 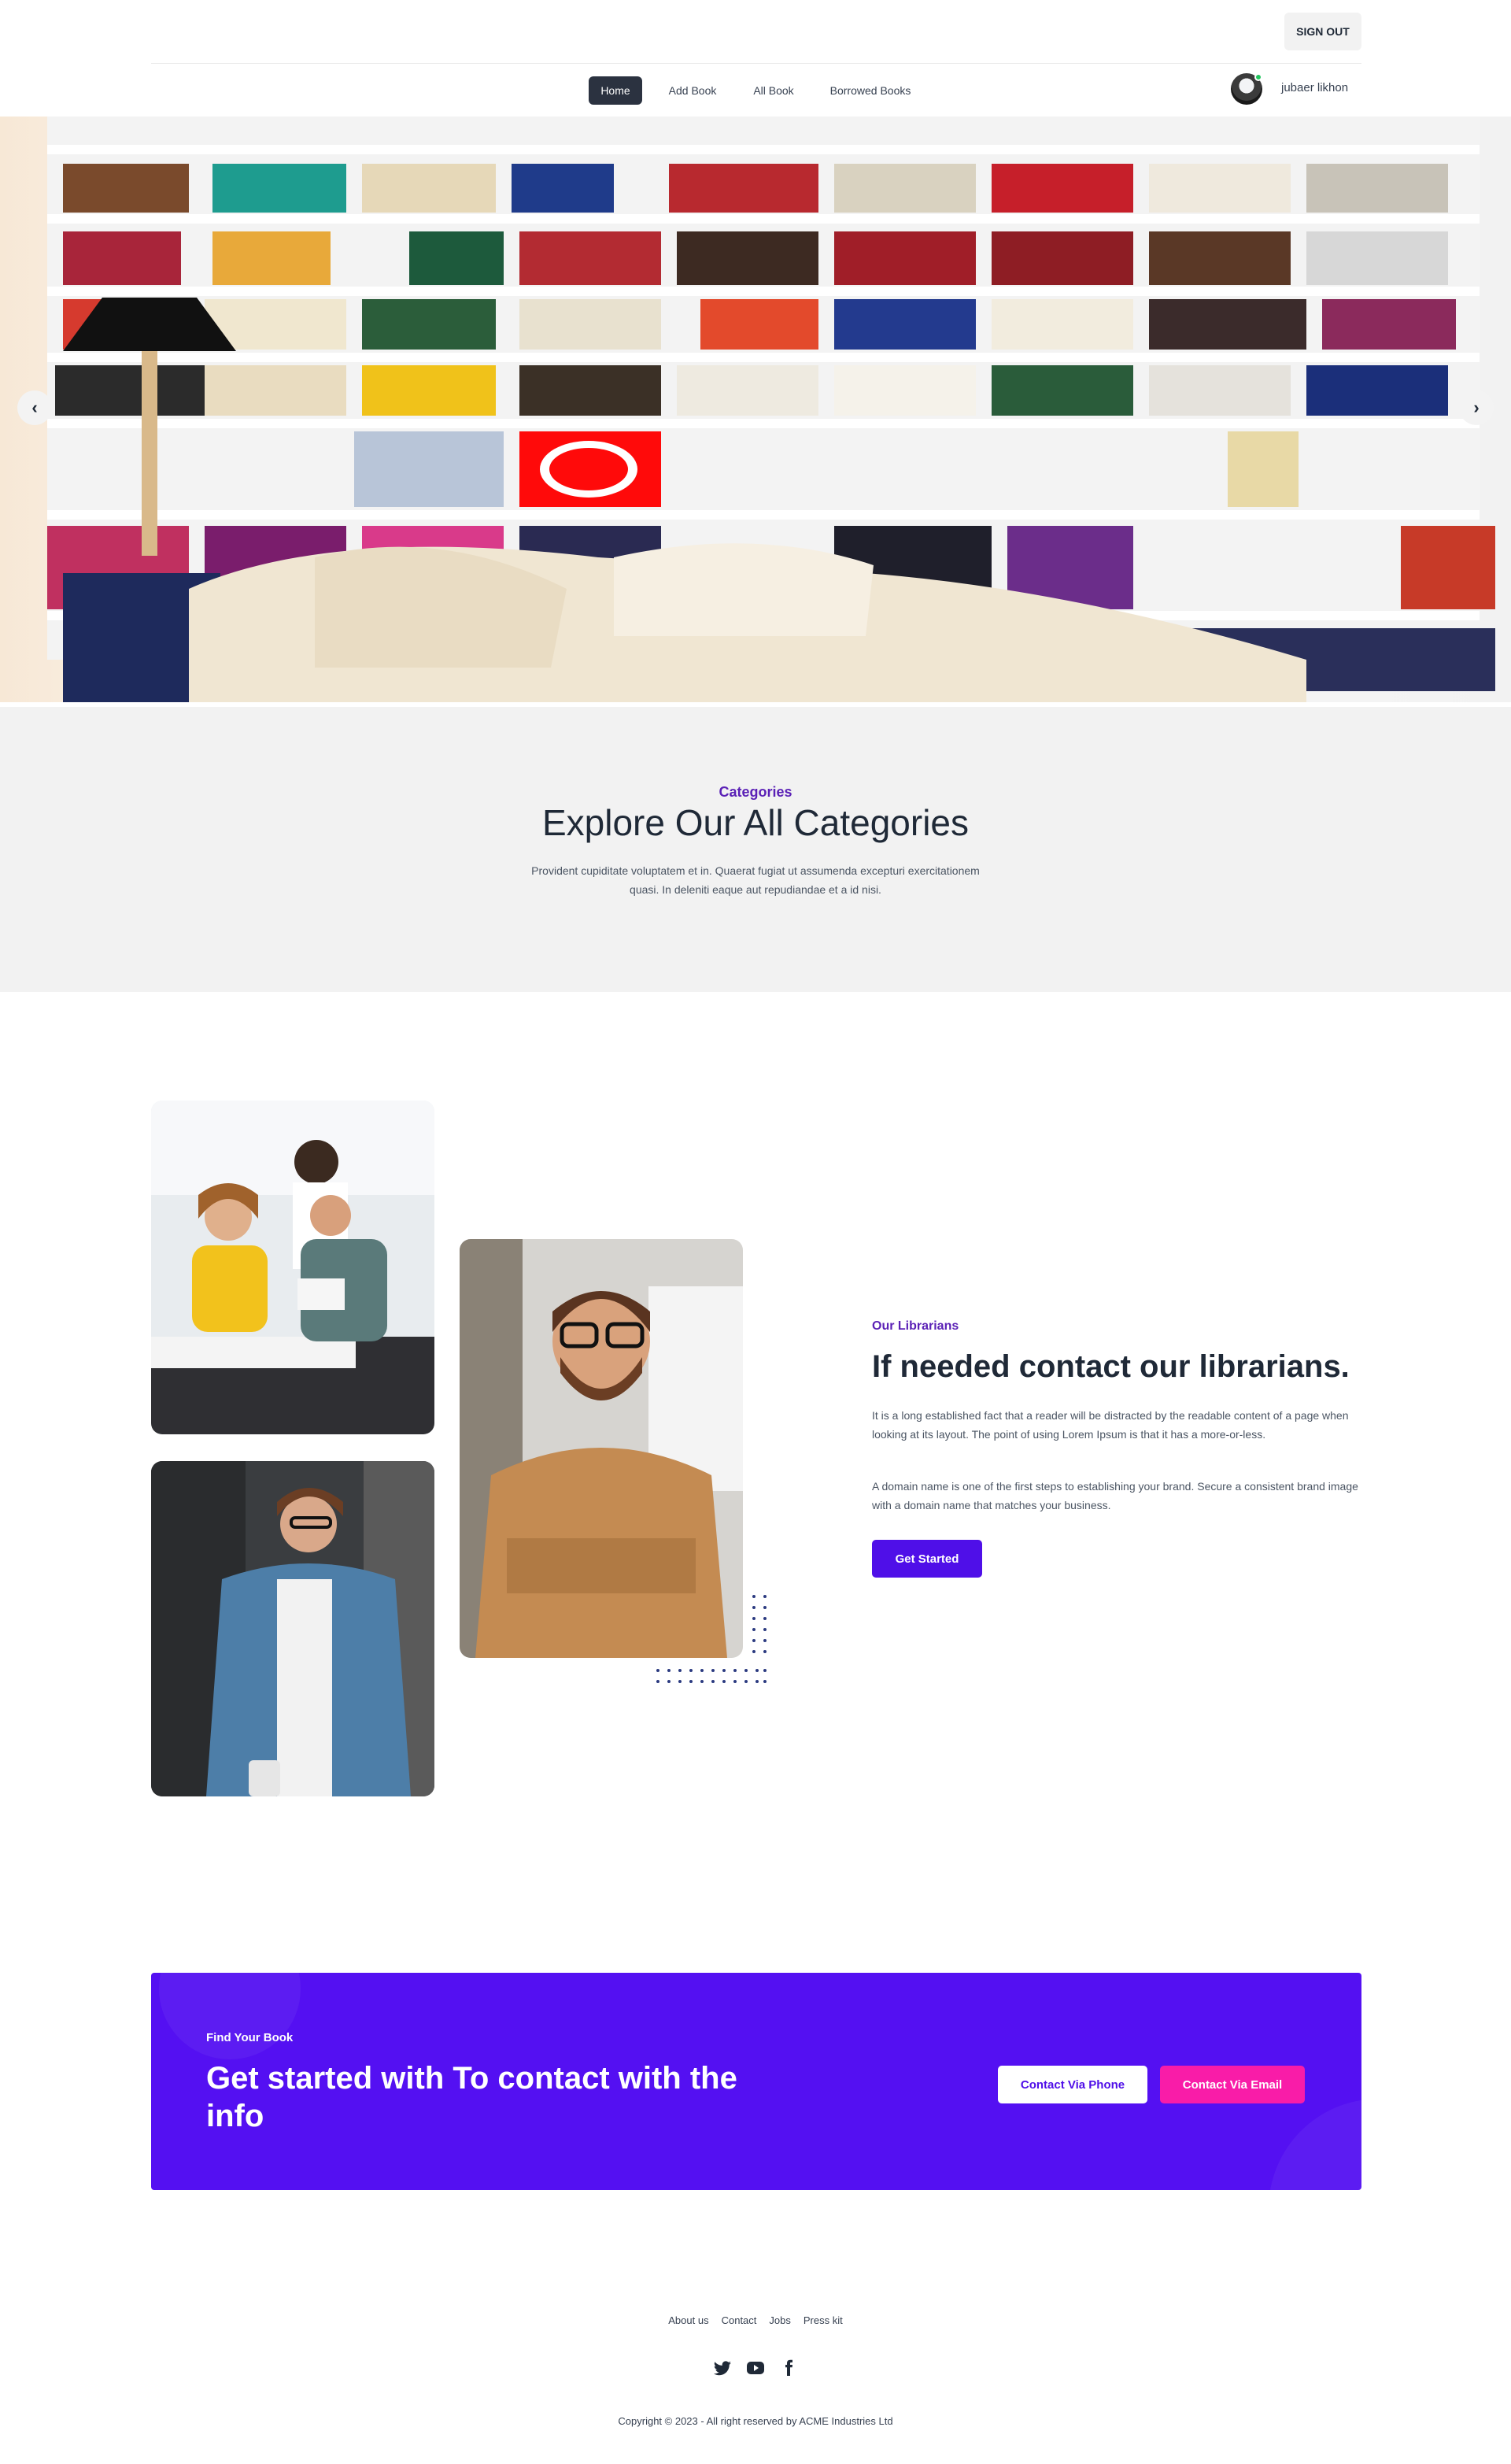 I want to click on footer-link-about: About us, so click(x=688, y=2320).